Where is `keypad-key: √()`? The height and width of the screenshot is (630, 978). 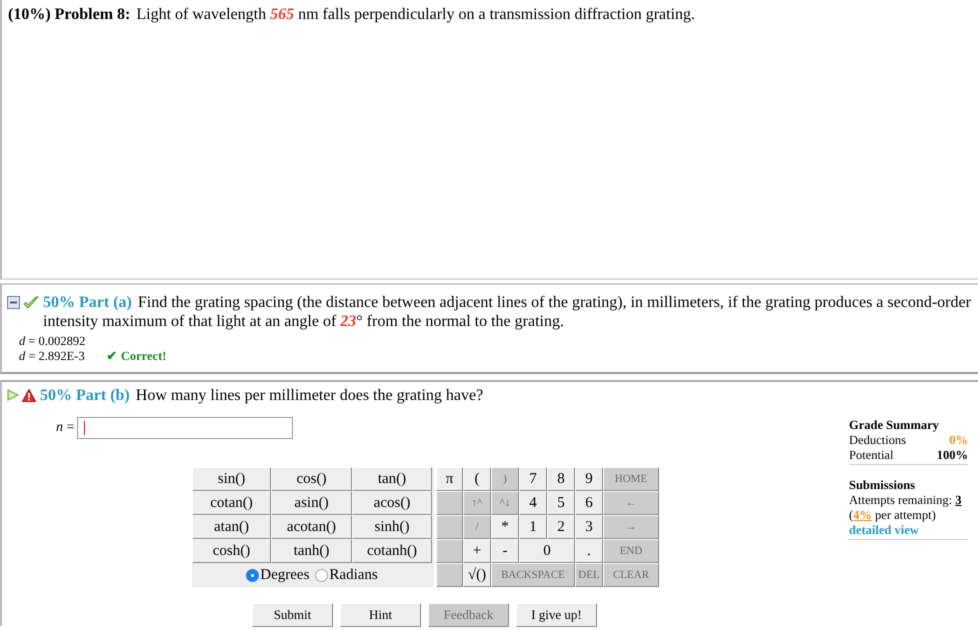 keypad-key: √() is located at coordinates (477, 575).